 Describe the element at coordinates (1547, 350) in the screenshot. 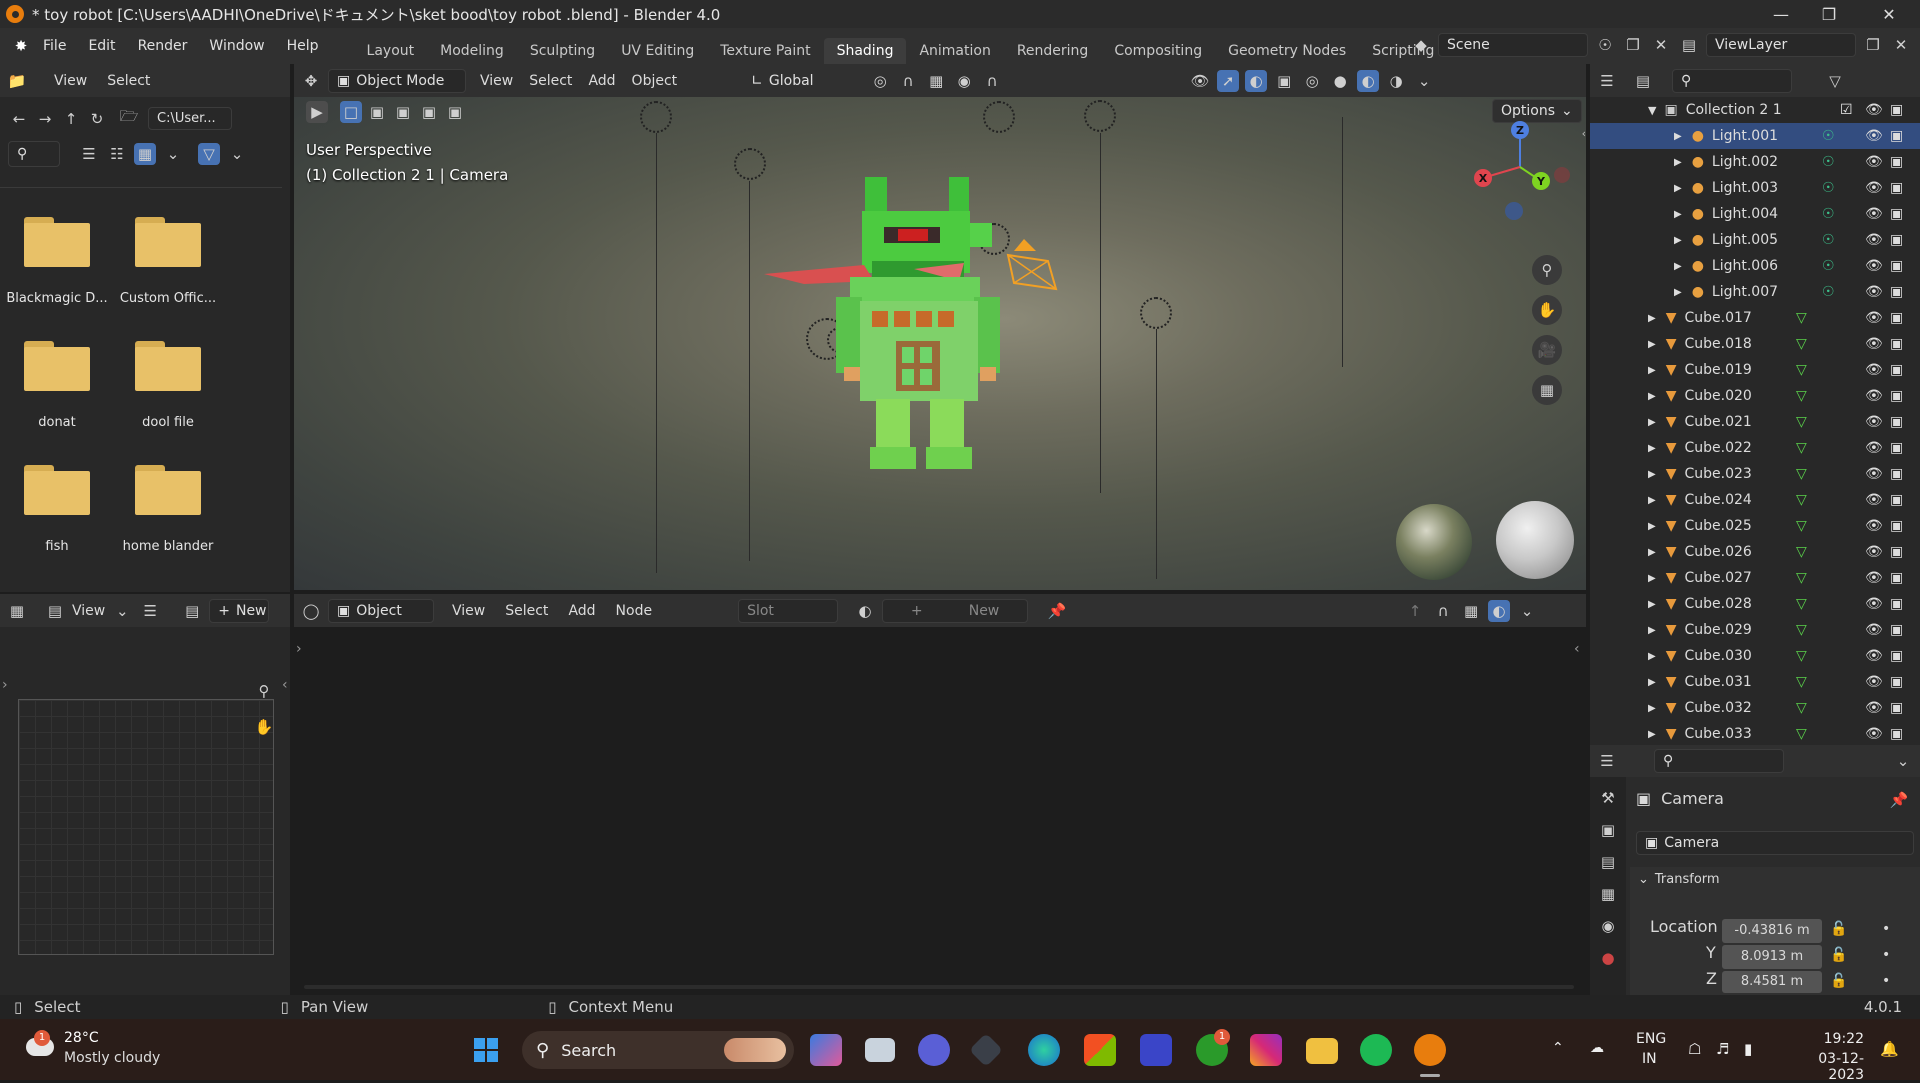

I see `camera-view-icon: 🎥` at that location.